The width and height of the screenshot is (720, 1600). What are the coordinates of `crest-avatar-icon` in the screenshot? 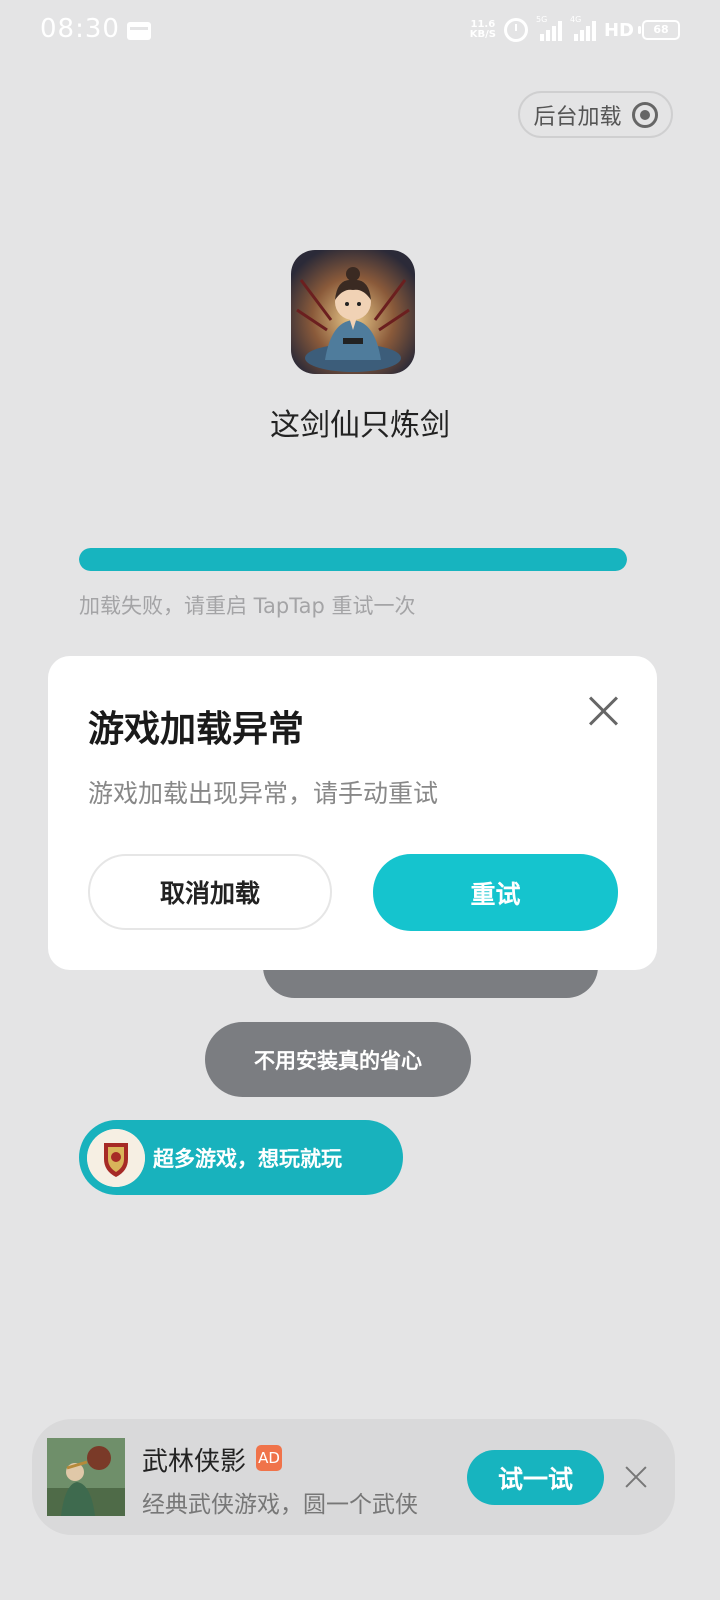 It's located at (116, 1157).